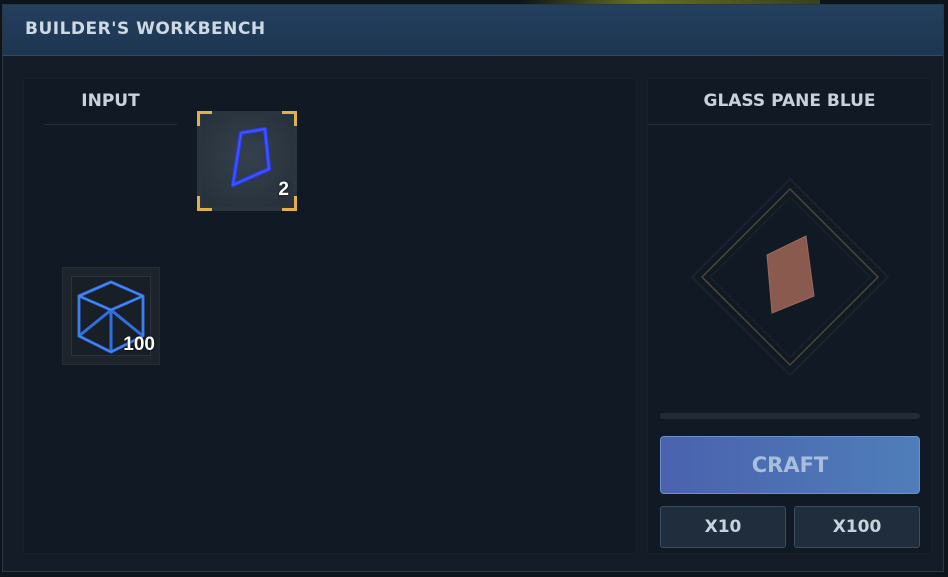 The width and height of the screenshot is (948, 577). I want to click on craft-progress-bar, so click(790, 416).